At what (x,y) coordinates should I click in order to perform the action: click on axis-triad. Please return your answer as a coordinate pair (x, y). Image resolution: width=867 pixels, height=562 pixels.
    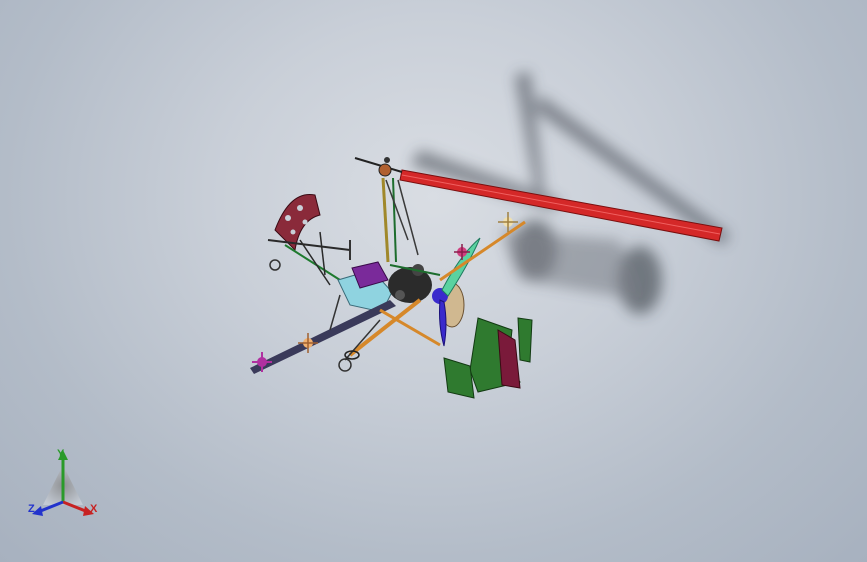
    Looking at the image, I should click on (65, 487).